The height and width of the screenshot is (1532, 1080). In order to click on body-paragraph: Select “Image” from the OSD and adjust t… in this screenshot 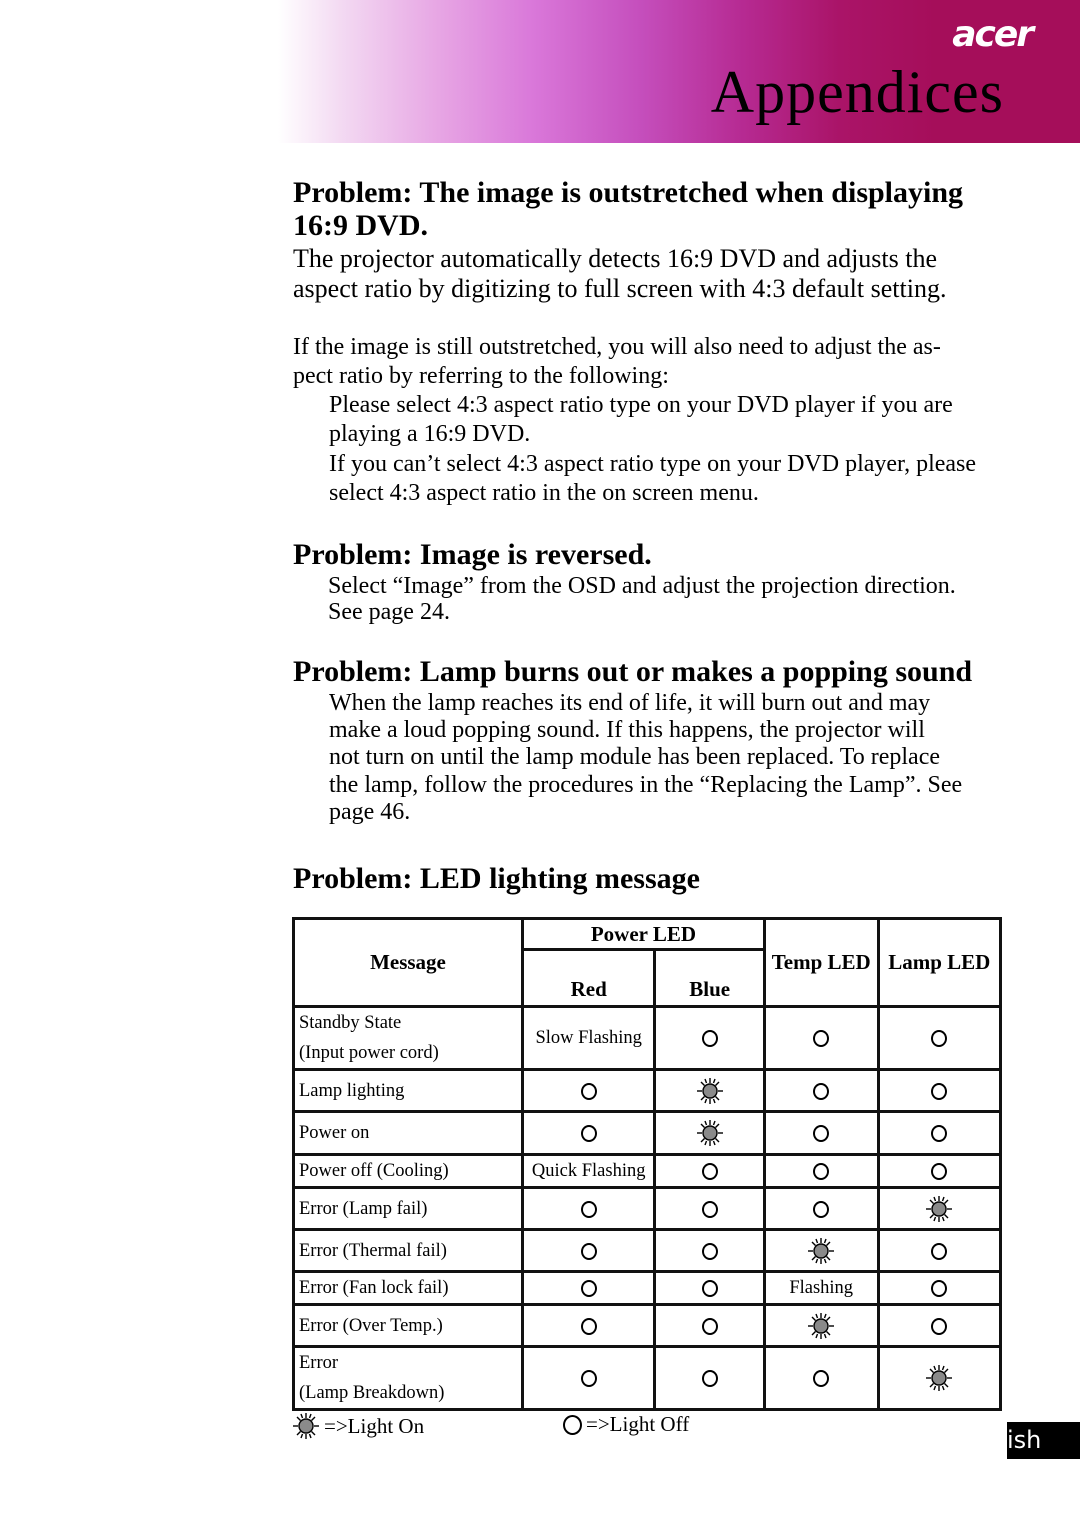, I will do `click(642, 599)`.